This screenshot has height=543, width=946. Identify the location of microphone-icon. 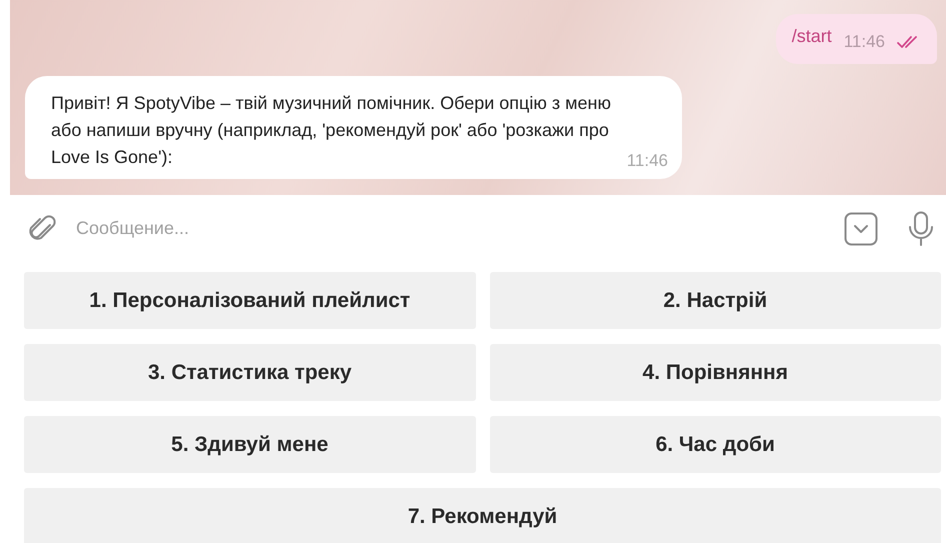
(921, 228).